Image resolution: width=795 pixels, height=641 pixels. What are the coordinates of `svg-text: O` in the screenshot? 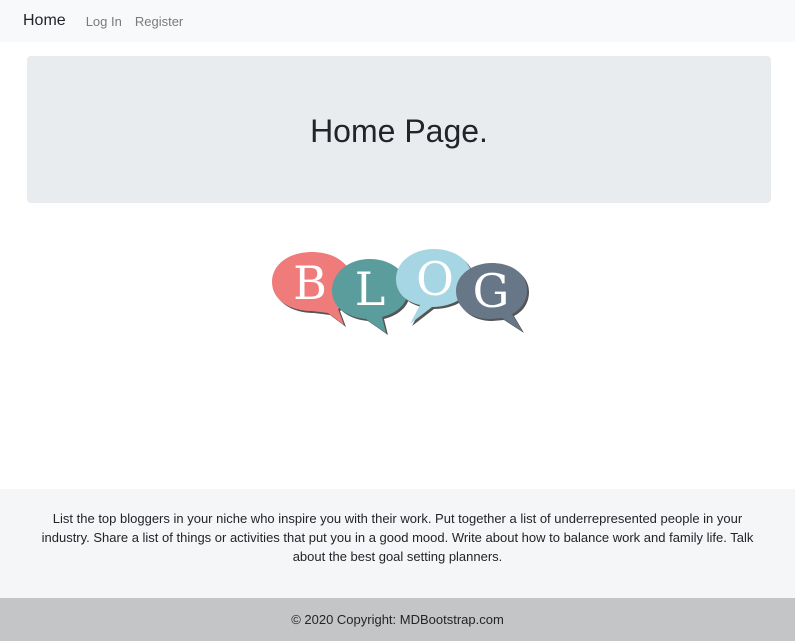 It's located at (435, 279).